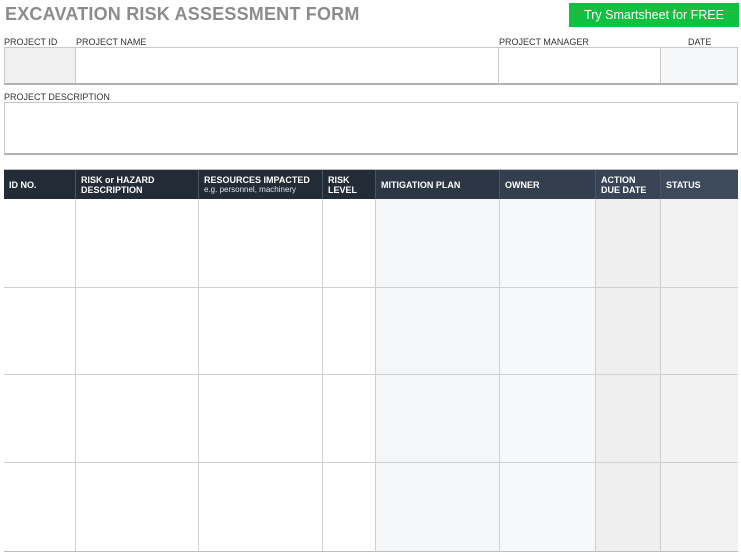 The image size is (741, 555). Describe the element at coordinates (40, 66) in the screenshot. I see `project-id-field` at that location.